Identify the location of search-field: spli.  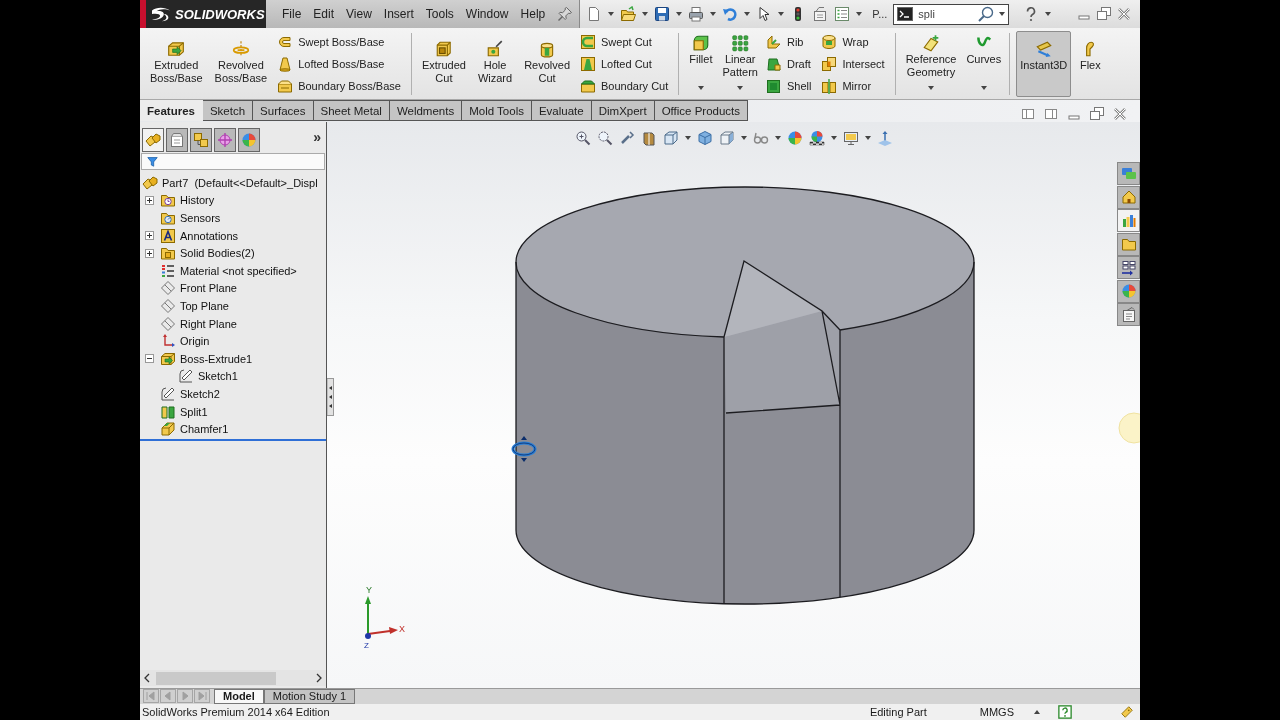
(951, 14).